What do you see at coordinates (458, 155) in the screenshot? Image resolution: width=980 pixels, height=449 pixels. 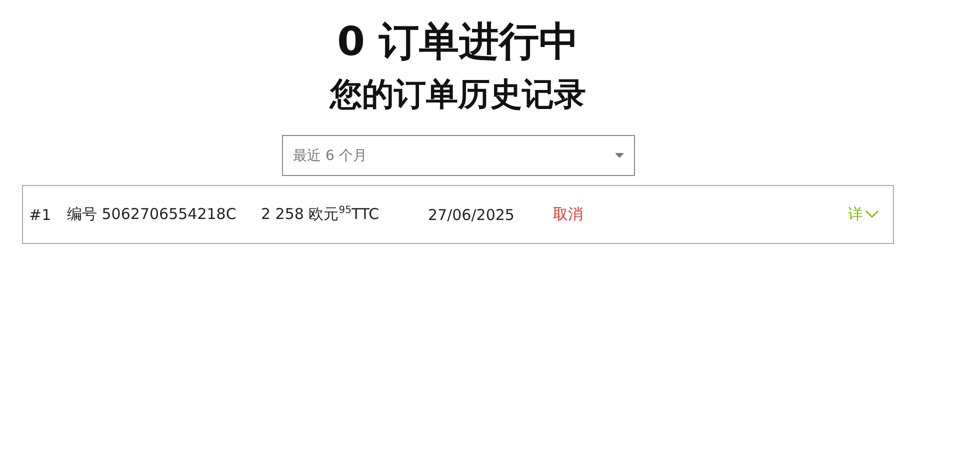 I see `period-select: 最近 6 个月` at bounding box center [458, 155].